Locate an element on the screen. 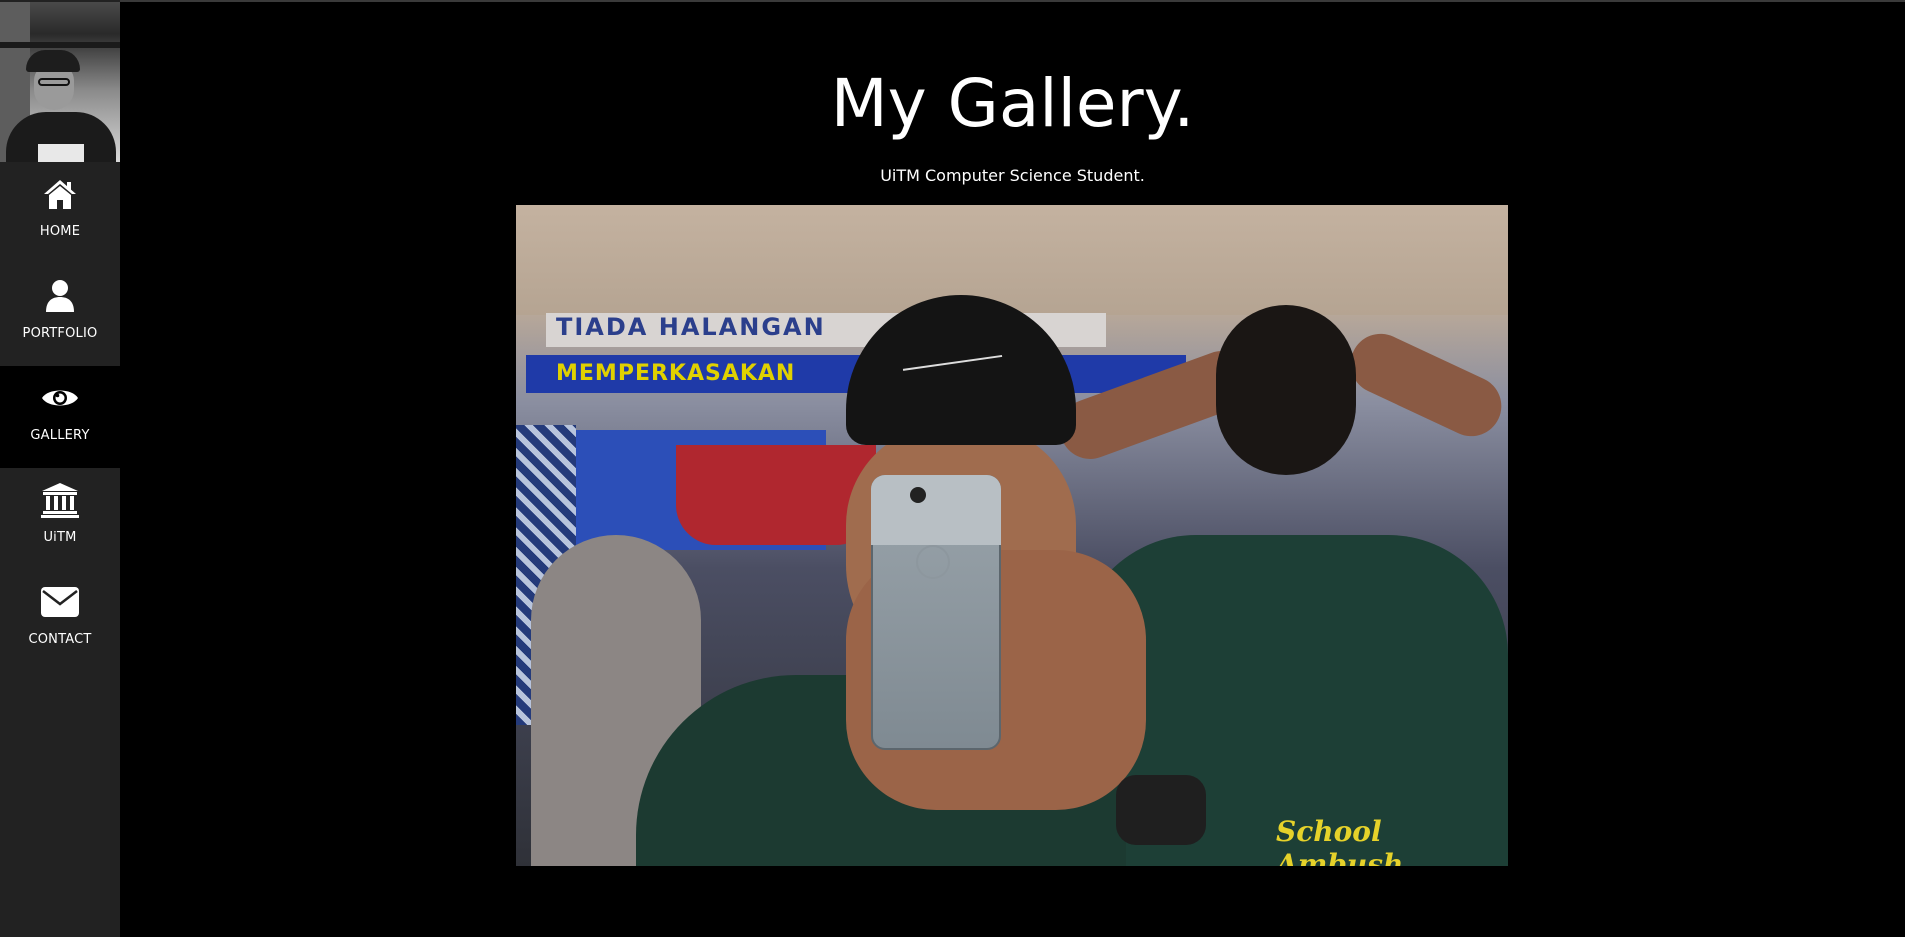  envelope-icon is located at coordinates (60, 602).